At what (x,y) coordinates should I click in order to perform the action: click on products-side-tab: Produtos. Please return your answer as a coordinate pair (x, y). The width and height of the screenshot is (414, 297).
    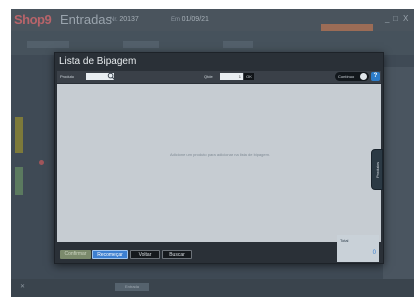
    Looking at the image, I should click on (377, 169).